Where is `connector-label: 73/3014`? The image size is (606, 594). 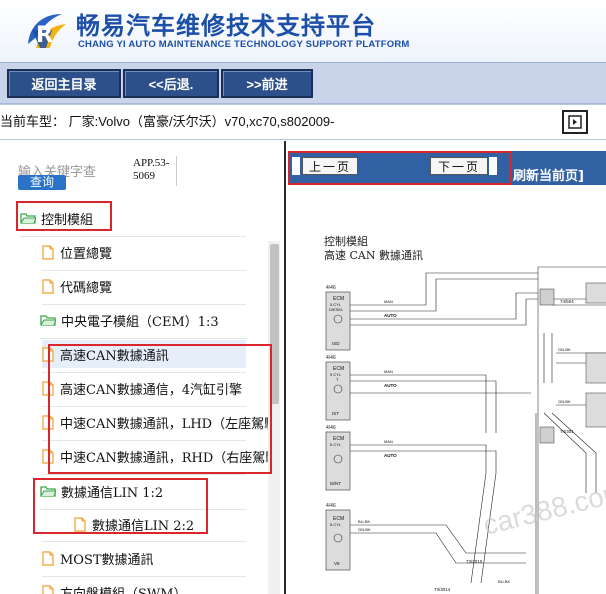 connector-label: 73/3014 is located at coordinates (442, 589).